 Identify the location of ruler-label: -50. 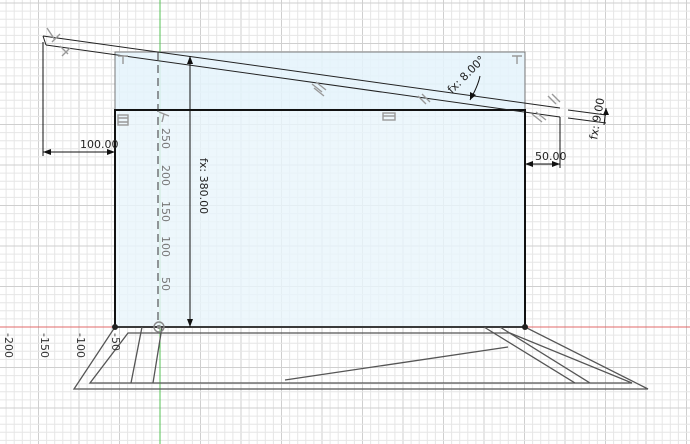
(115, 342).